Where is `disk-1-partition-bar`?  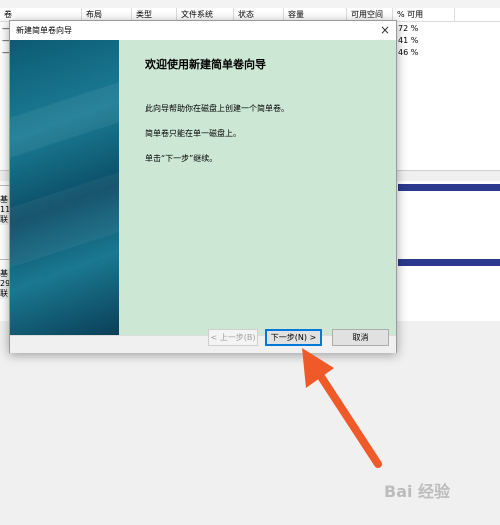
disk-1-partition-bar is located at coordinates (449, 262).